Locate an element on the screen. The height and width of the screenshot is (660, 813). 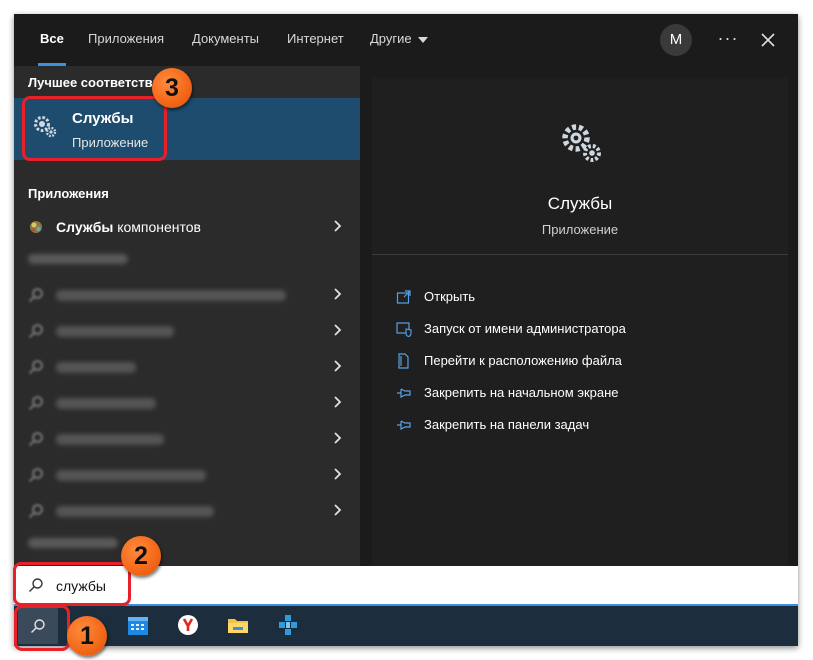
tab-apps: Приложения is located at coordinates (126, 40).